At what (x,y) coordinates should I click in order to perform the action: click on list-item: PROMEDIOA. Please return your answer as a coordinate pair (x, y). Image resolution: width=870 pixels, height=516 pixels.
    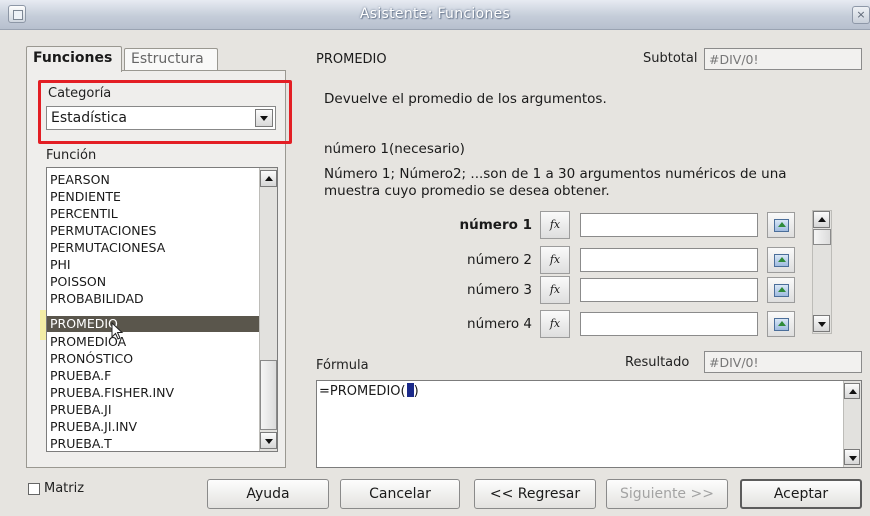
    Looking at the image, I should click on (153, 342).